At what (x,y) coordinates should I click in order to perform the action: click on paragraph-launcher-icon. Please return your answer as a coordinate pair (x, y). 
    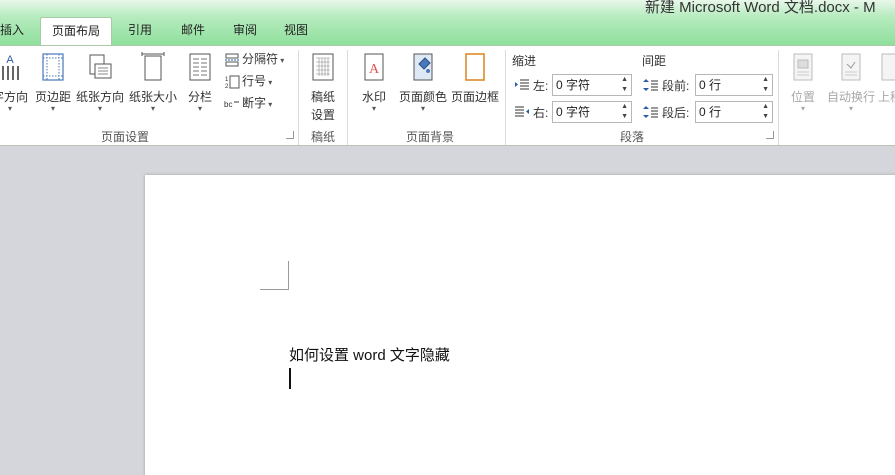
    Looking at the image, I should click on (770, 135).